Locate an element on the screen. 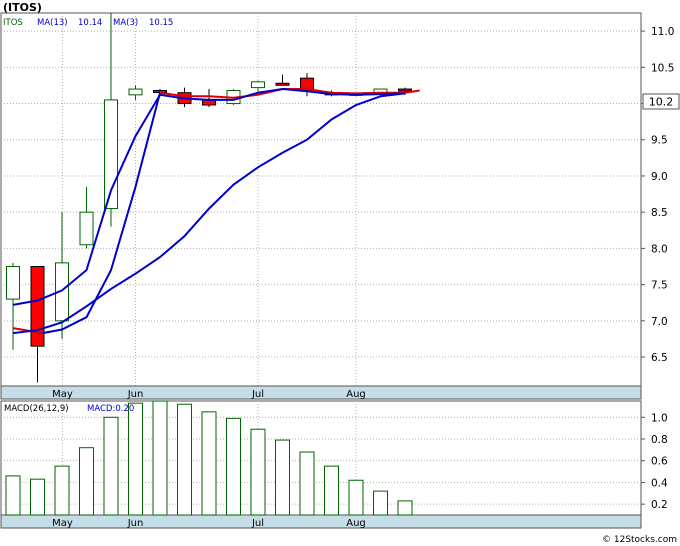  price-y-axis: 6.57.07.58.08.59.09.510.010.511.0 is located at coordinates (657, 195).